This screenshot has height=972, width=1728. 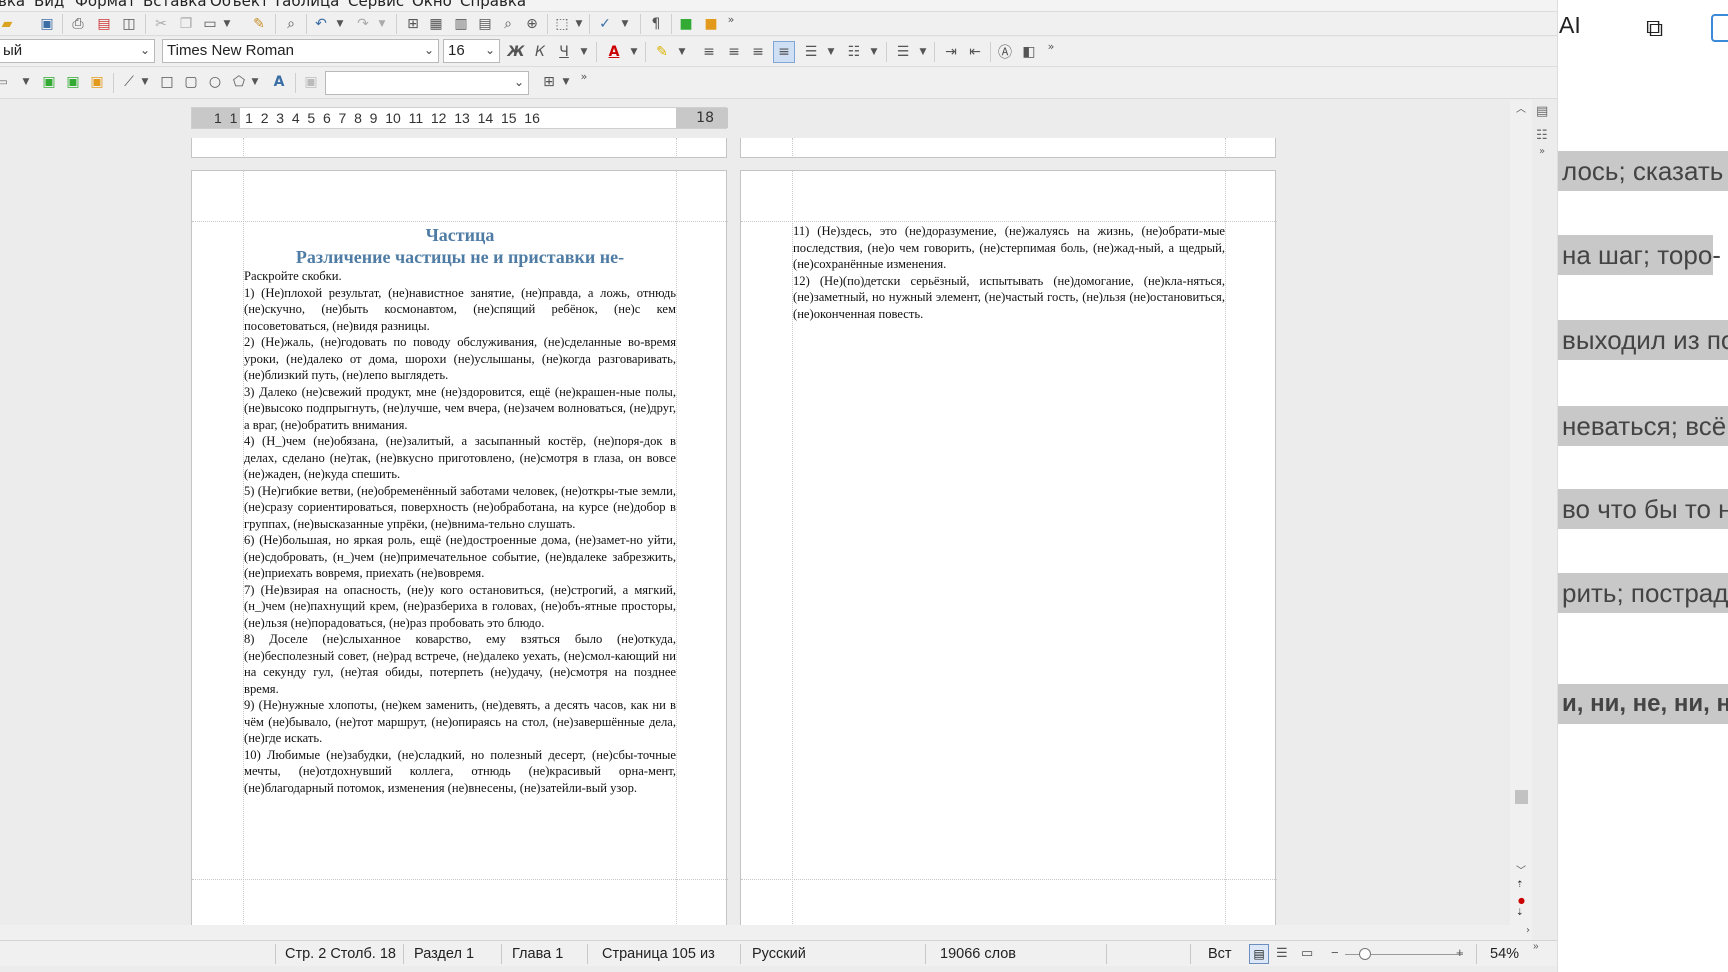 I want to click on previous-page-icon: ⇡, so click(x=1520, y=885).